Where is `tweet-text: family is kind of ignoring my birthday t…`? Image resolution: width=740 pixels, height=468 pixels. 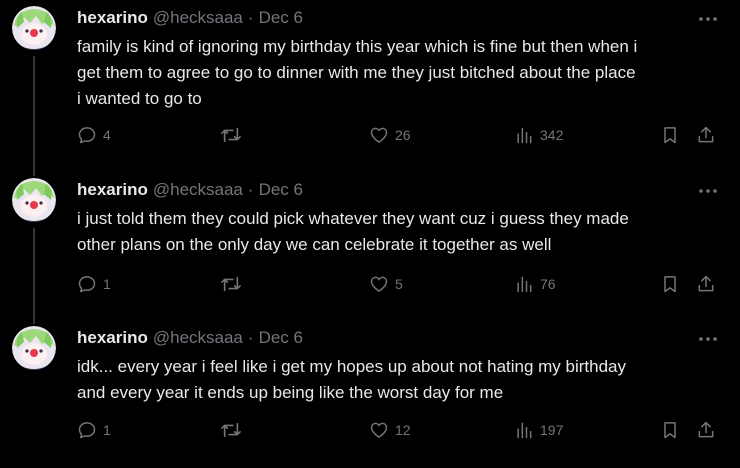 tweet-text: family is kind of ignoring my birthday t… is located at coordinates (402, 73).